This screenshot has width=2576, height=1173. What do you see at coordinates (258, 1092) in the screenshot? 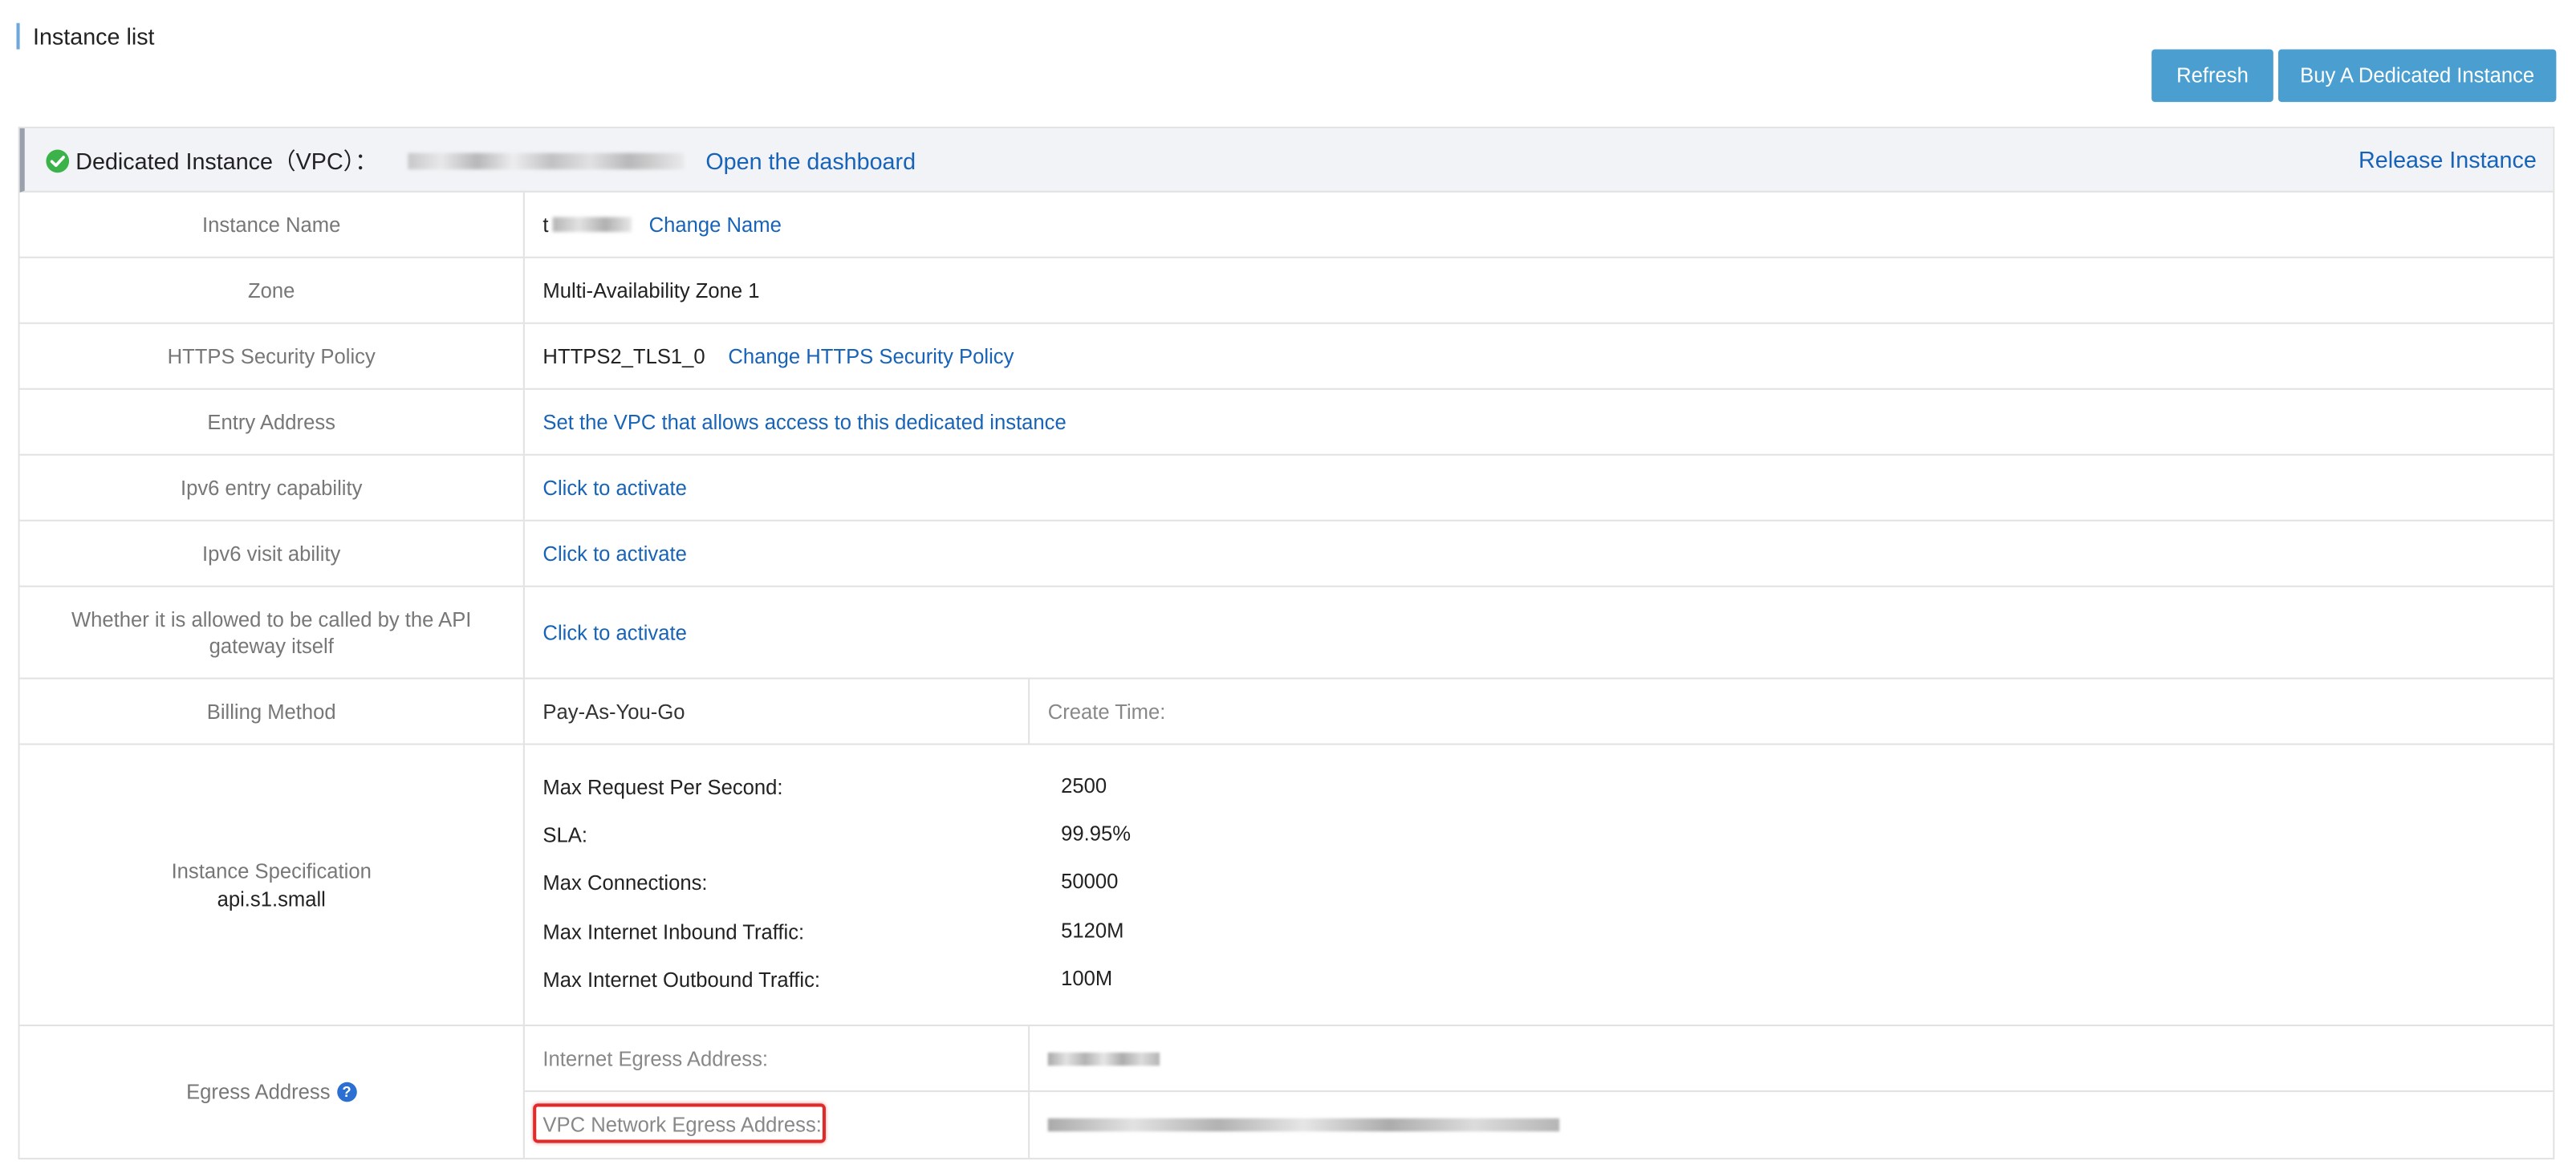
I see `egress-address-title: Egress Address` at bounding box center [258, 1092].